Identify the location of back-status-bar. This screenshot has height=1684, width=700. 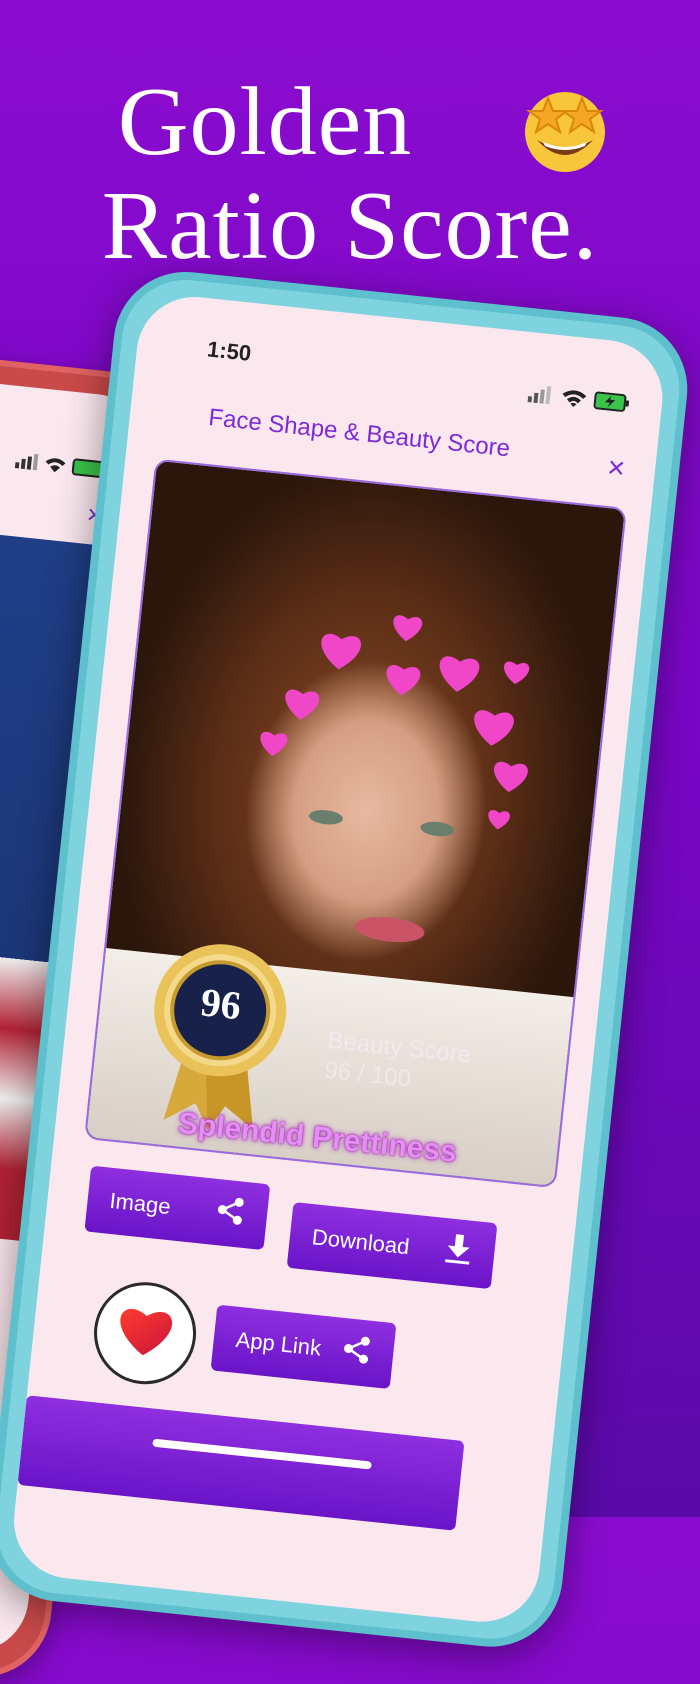
(63, 467).